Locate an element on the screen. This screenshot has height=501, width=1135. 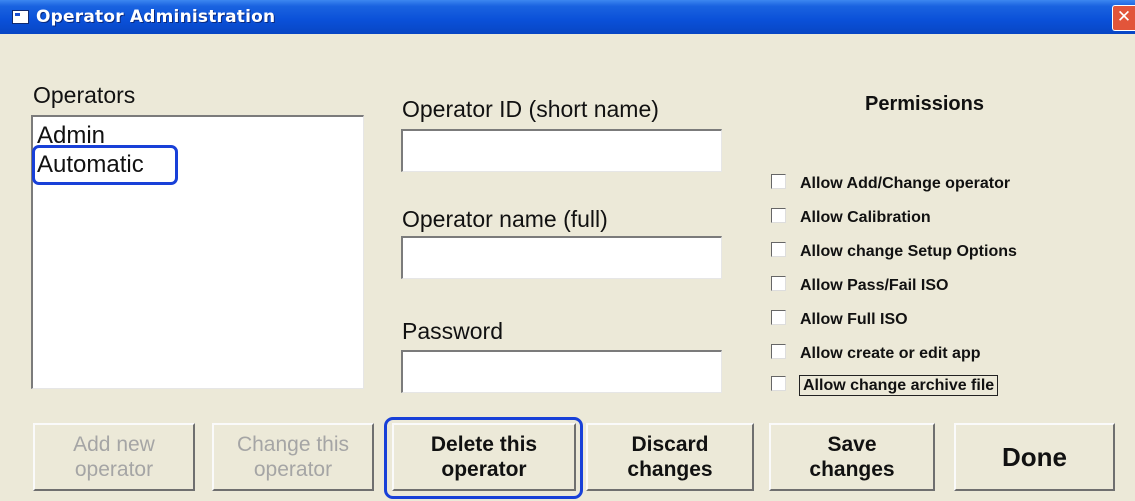
permission-change-setup-options: Allow change Setup Options is located at coordinates (894, 251).